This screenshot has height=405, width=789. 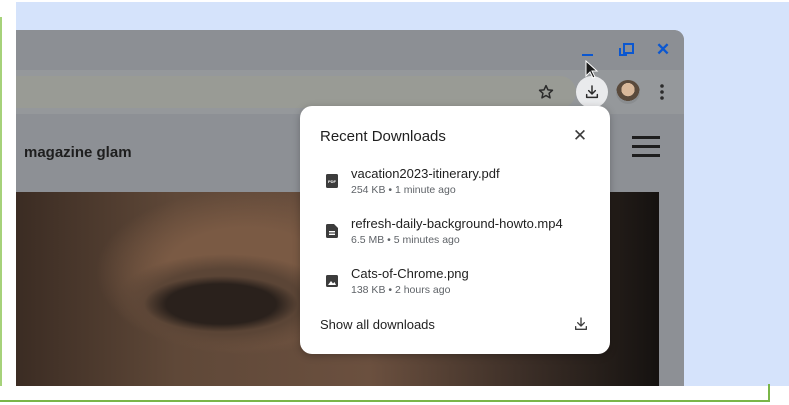 I want to click on star-icon, so click(x=546, y=92).